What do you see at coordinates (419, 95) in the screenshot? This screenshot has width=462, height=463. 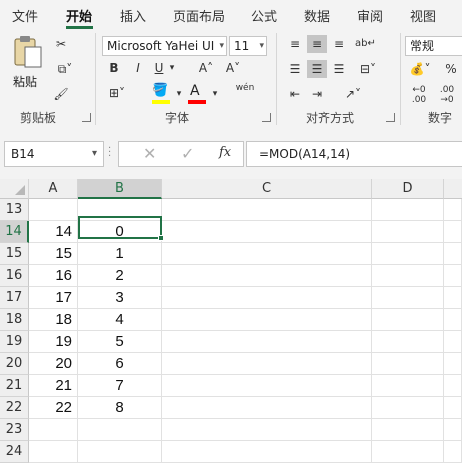 I see `increase-decimal-icon: ←0.00` at bounding box center [419, 95].